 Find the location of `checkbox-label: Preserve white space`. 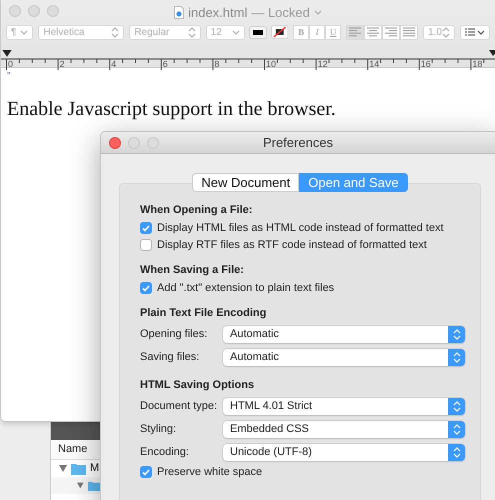

checkbox-label: Preserve white space is located at coordinates (209, 472).